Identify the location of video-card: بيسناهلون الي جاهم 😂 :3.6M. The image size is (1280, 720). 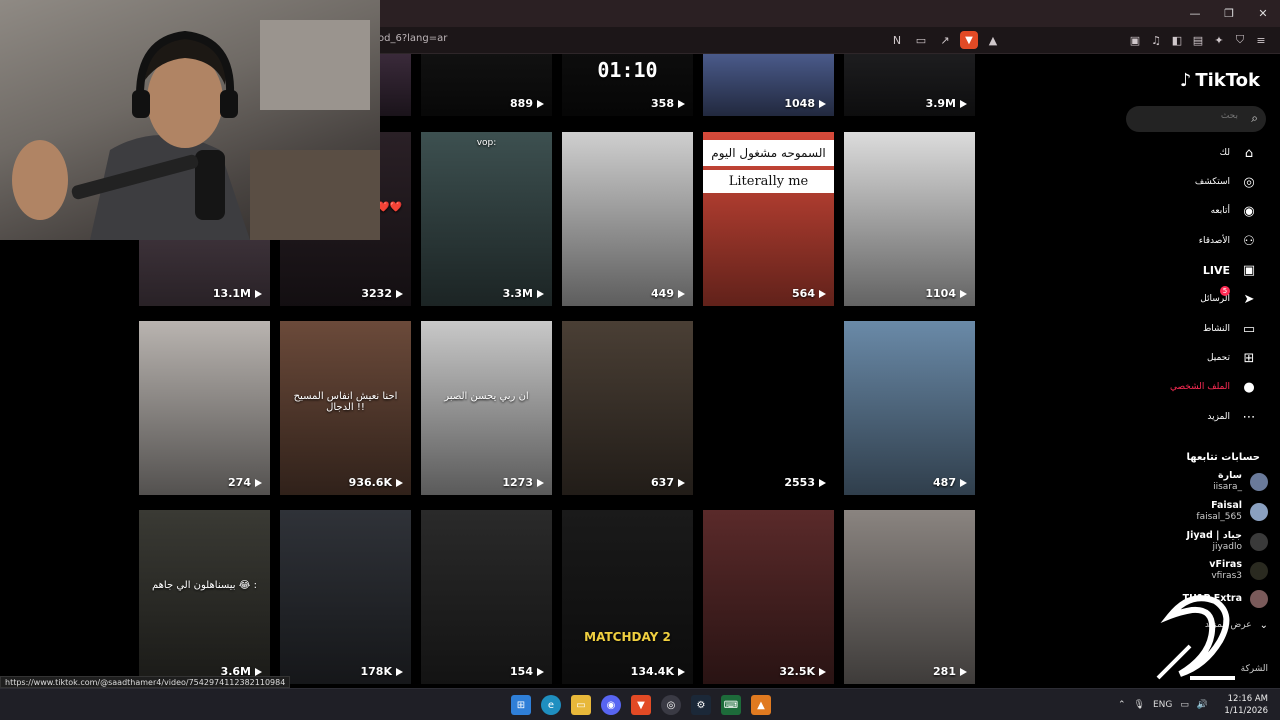
(204, 597).